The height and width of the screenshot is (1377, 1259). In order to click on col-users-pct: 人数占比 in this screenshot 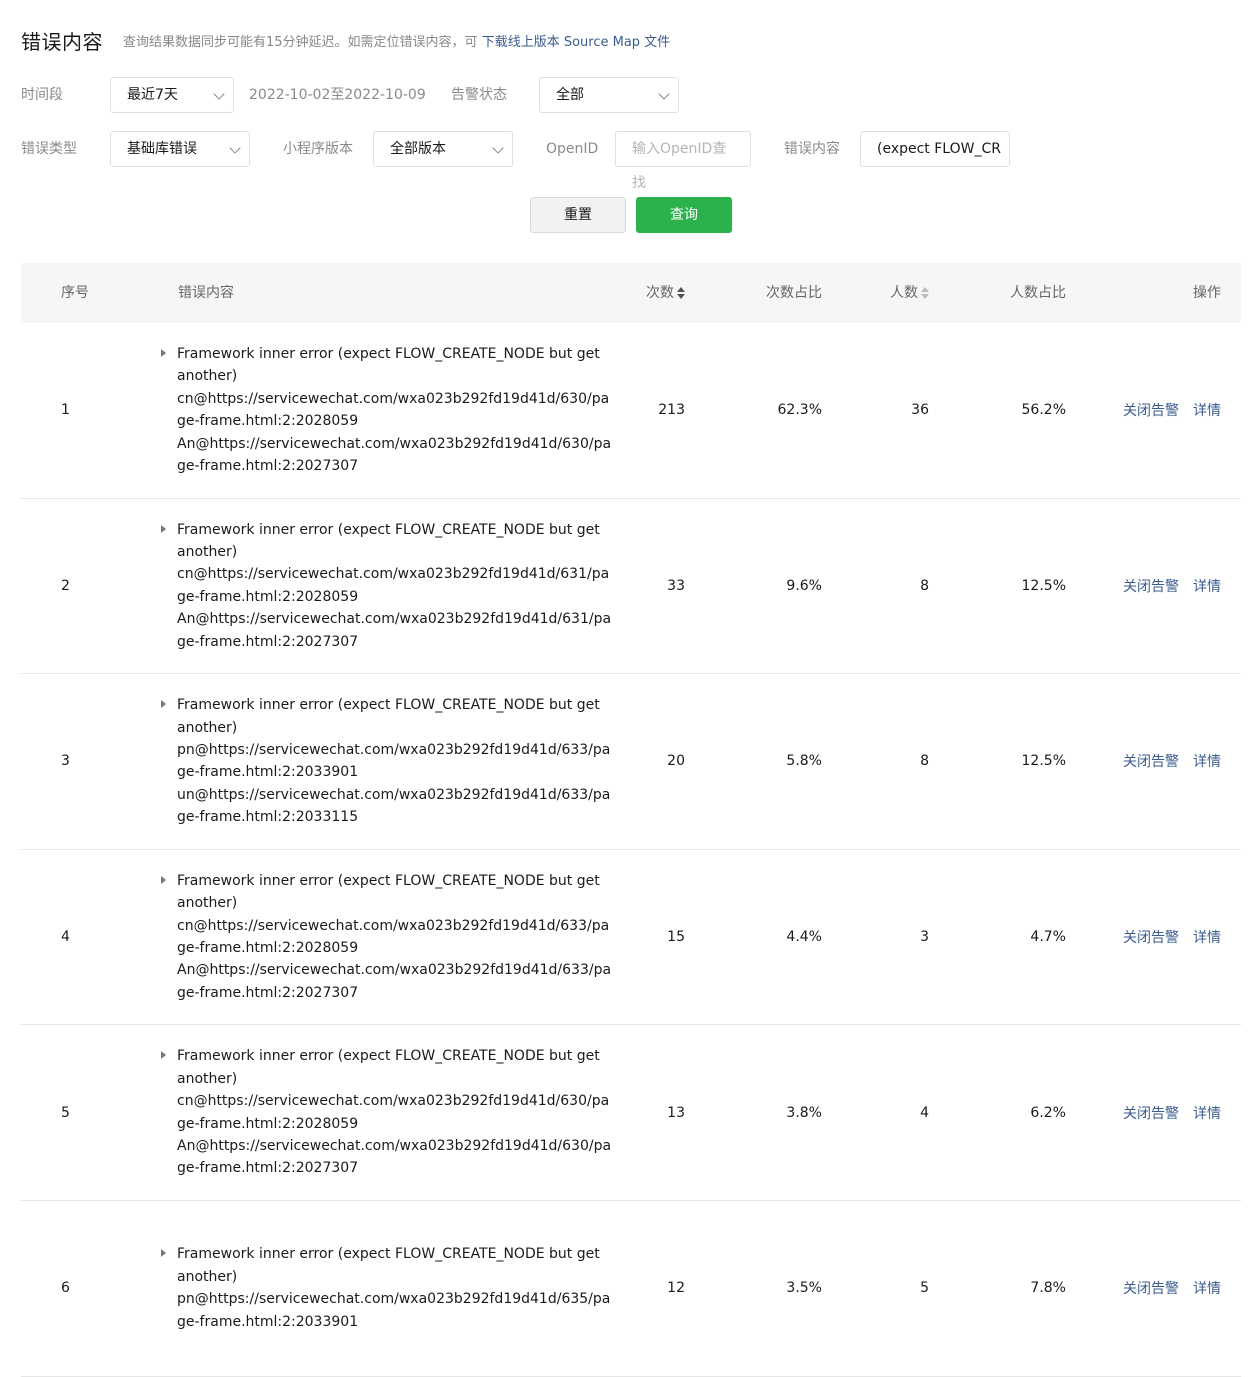, I will do `click(1038, 293)`.